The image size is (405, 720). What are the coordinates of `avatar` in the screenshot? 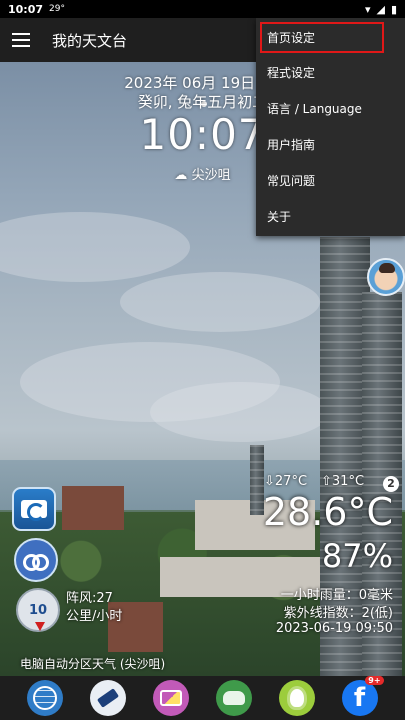 It's located at (386, 277).